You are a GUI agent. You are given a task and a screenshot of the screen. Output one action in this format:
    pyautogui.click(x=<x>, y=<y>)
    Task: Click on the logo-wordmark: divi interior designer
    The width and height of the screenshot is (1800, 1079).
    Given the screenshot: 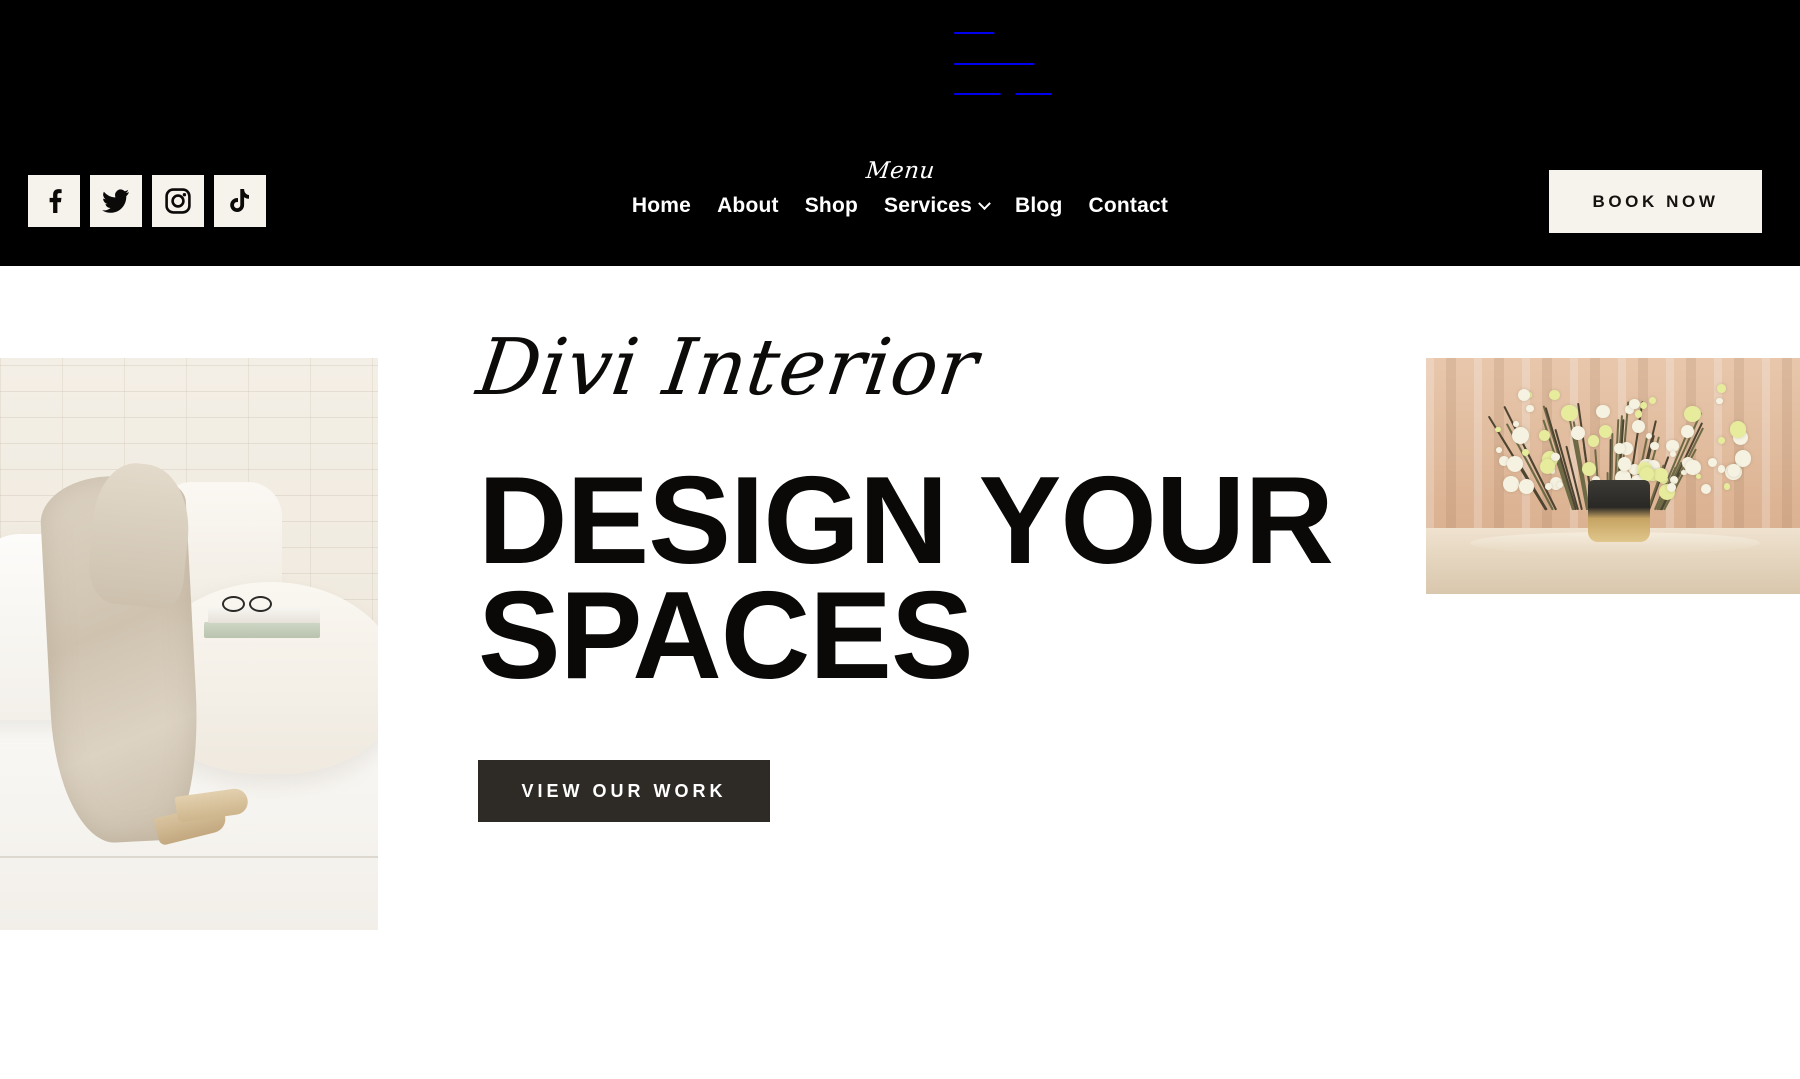 What is the action you would take?
    pyautogui.click(x=1003, y=54)
    